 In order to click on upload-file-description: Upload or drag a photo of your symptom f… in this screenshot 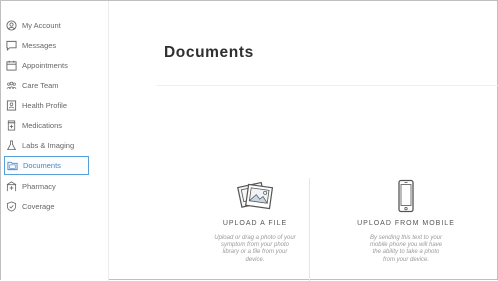, I will do `click(255, 249)`.